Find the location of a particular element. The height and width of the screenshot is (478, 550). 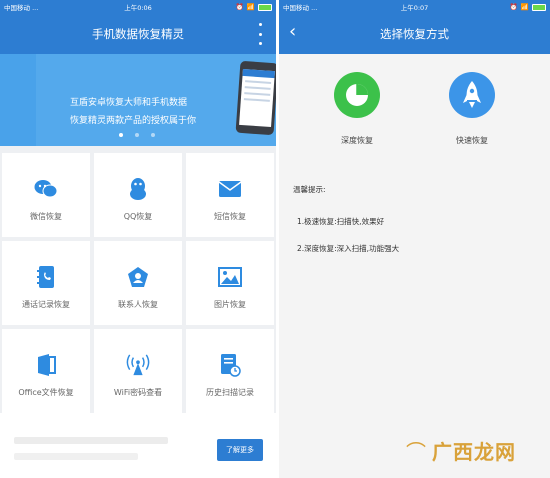

grid-item-label: 短信恢复 is located at coordinates (230, 216).